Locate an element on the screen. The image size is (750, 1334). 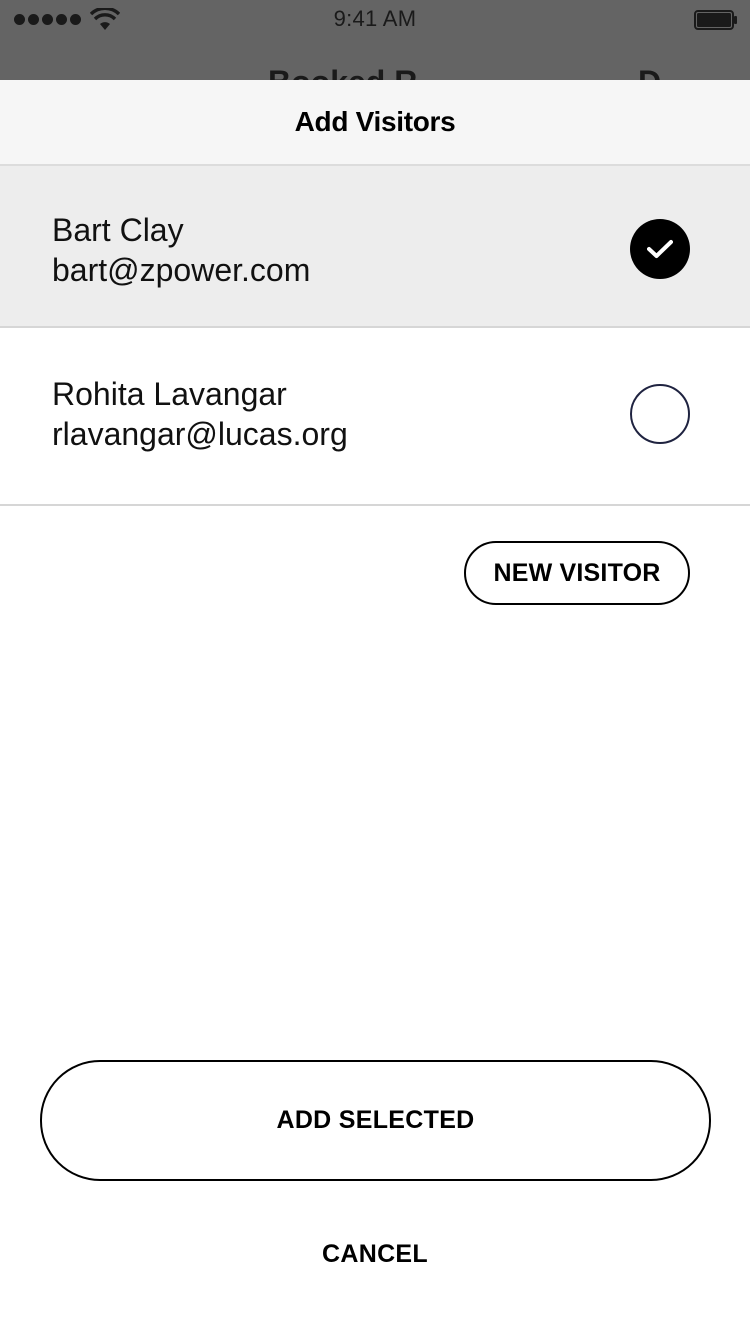
battery-icon is located at coordinates (715, 20).